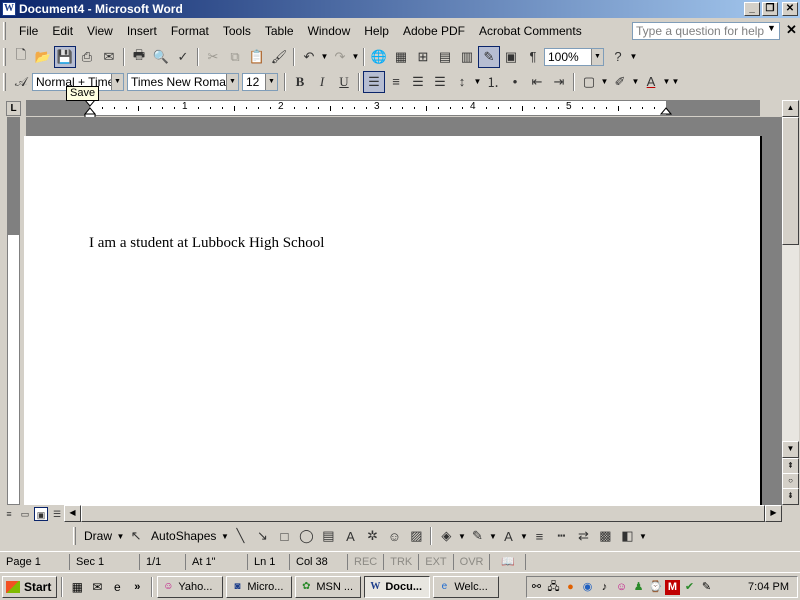  What do you see at coordinates (436, 561) in the screenshot?
I see `status-ext: EXT` at bounding box center [436, 561].